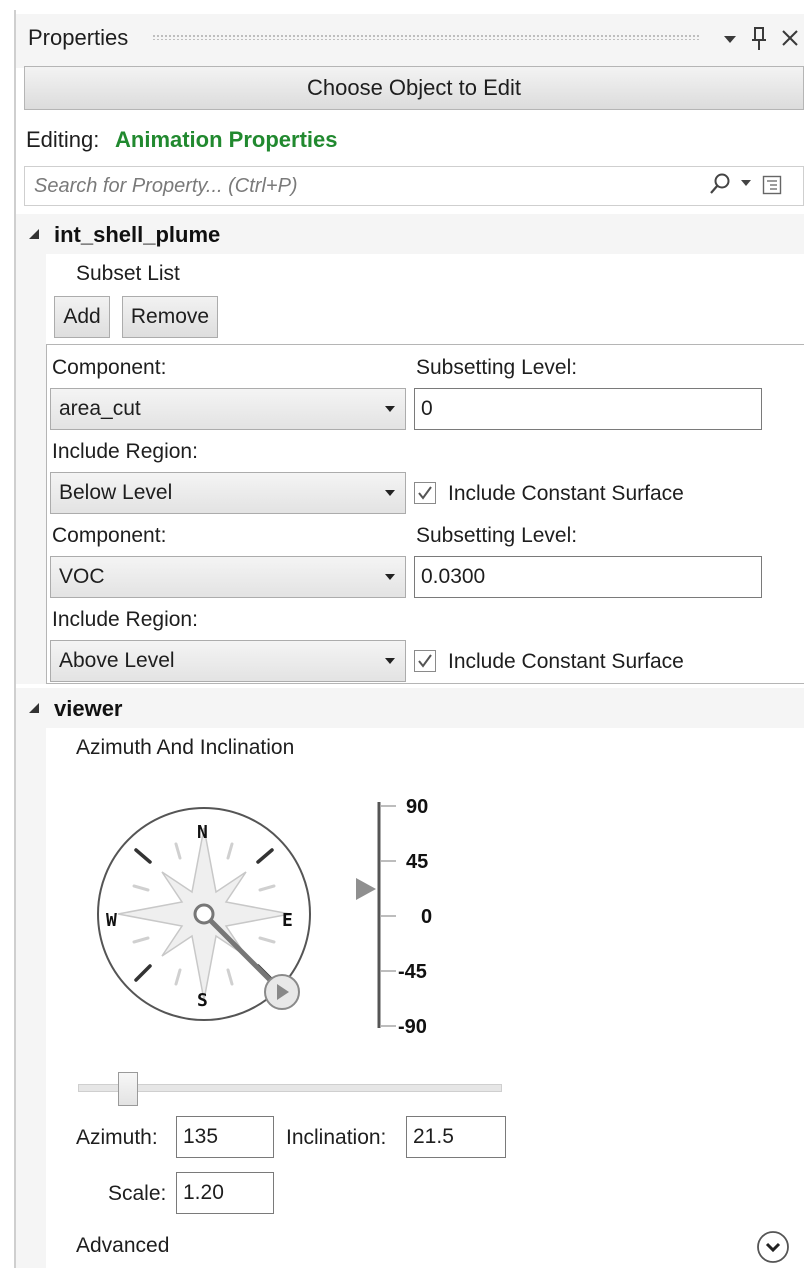  What do you see at coordinates (202, 832) in the screenshot?
I see `compass-north-label: N` at bounding box center [202, 832].